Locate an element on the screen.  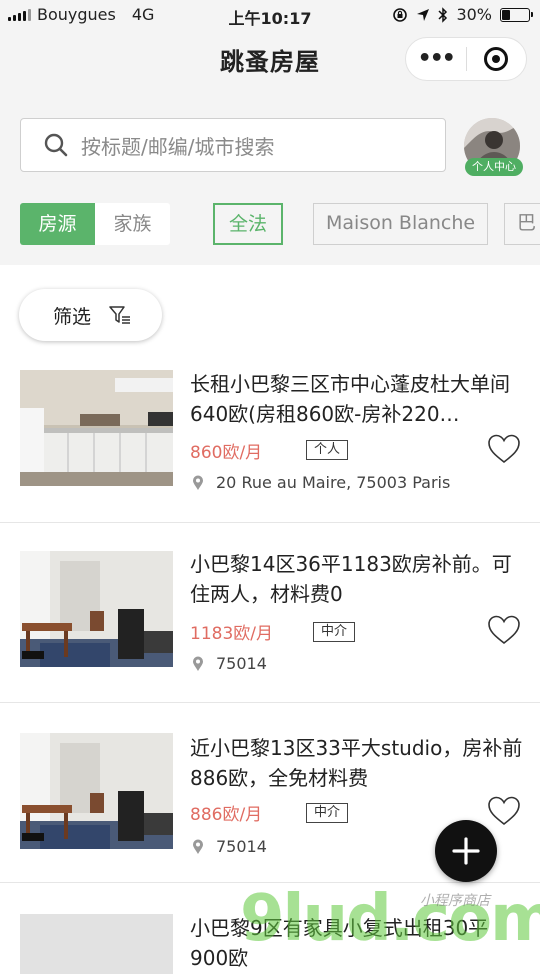
listing-tag: 个人 is located at coordinates (327, 450).